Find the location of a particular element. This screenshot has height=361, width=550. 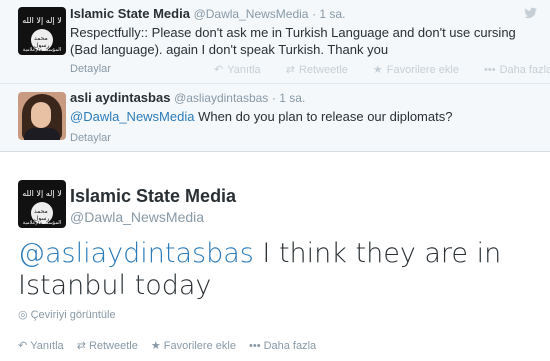

mention-link: @Dawla_NewsMedia is located at coordinates (132, 116).